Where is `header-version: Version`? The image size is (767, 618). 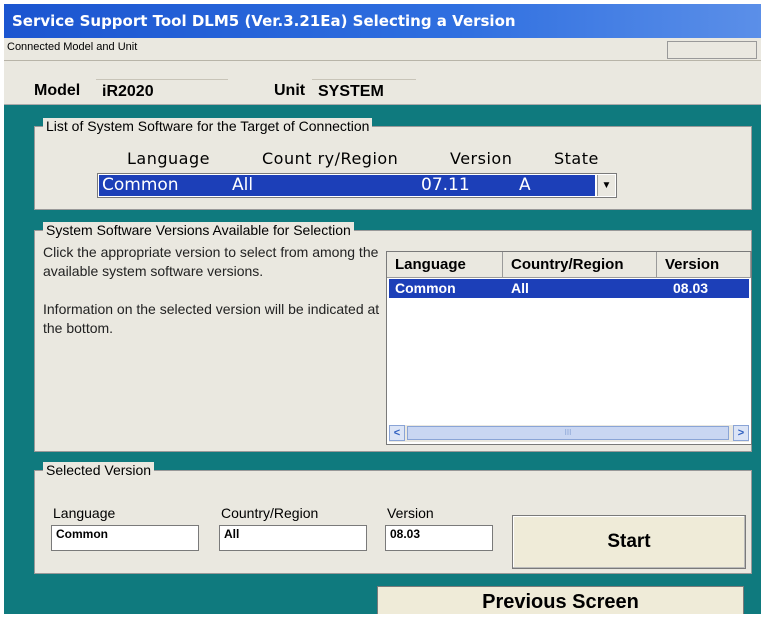 header-version: Version is located at coordinates (481, 158).